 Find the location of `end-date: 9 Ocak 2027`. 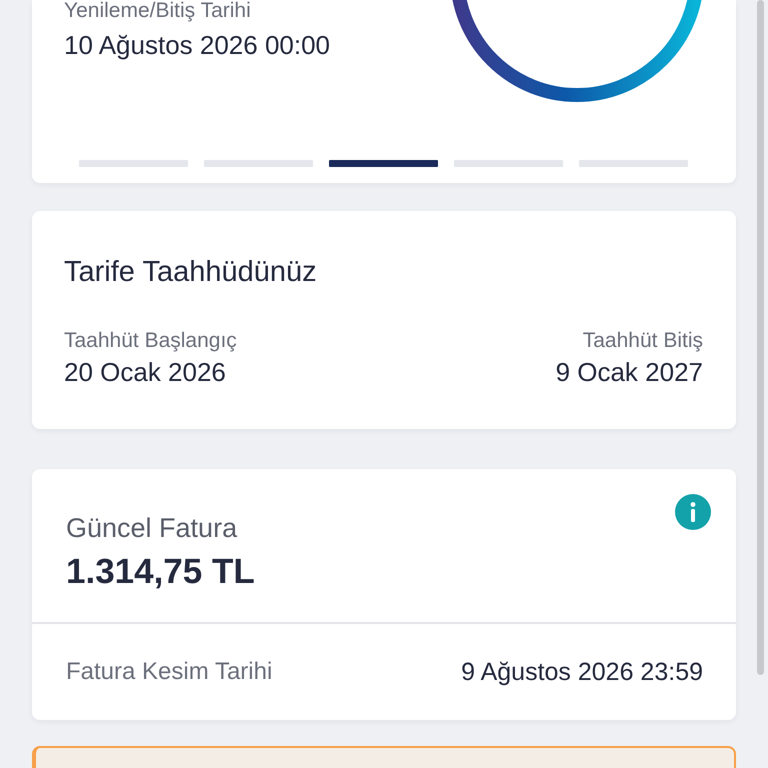

end-date: 9 Ocak 2027 is located at coordinates (629, 372).